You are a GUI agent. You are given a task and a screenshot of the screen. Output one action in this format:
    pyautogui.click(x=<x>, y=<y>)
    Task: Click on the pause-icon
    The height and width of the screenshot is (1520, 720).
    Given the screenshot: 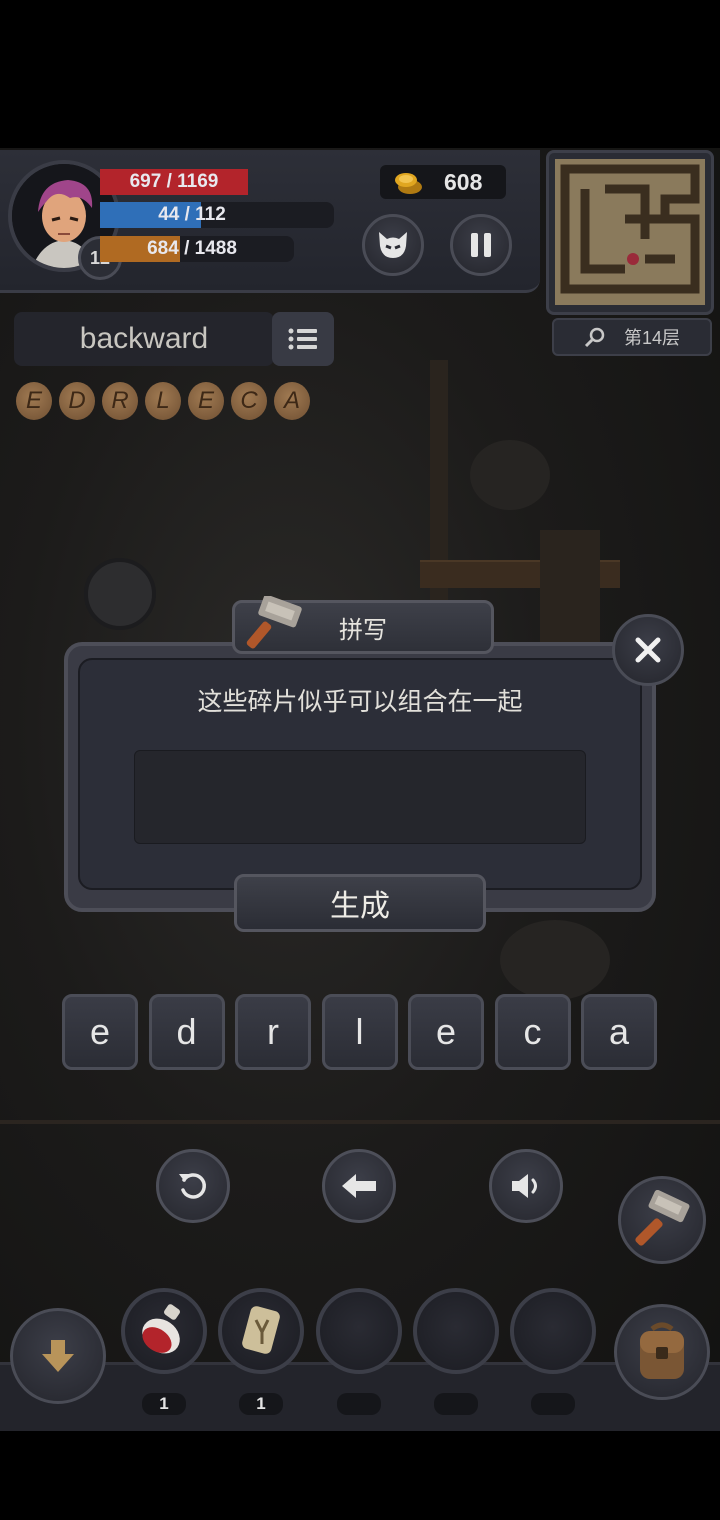 What is the action you would take?
    pyautogui.click(x=481, y=245)
    